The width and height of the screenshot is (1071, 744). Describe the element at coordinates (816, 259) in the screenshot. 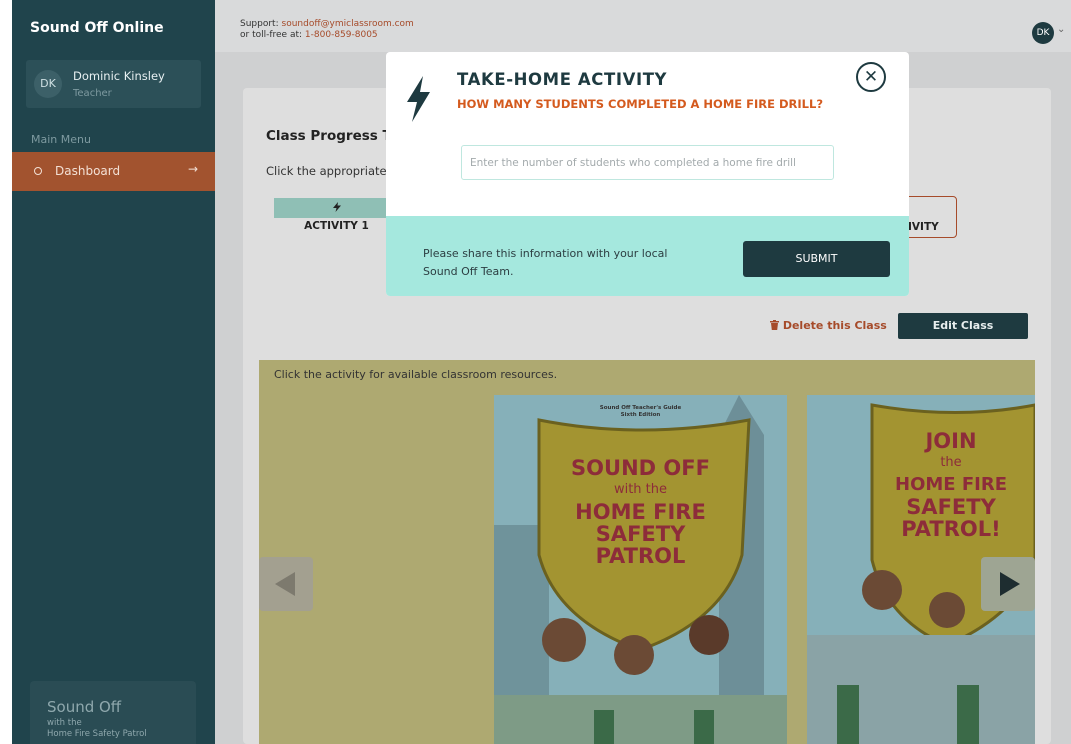

I see `submit-button: SUBMIT` at that location.